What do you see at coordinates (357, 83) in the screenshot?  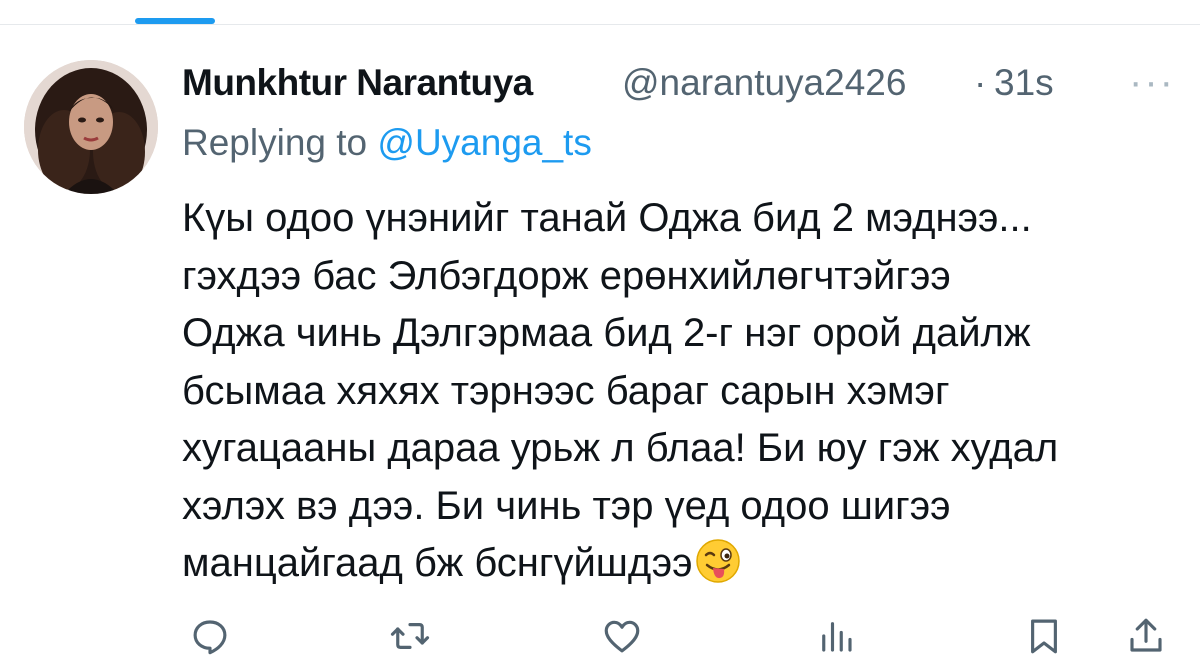 I see `display-name: Munkhtur Narantuya` at bounding box center [357, 83].